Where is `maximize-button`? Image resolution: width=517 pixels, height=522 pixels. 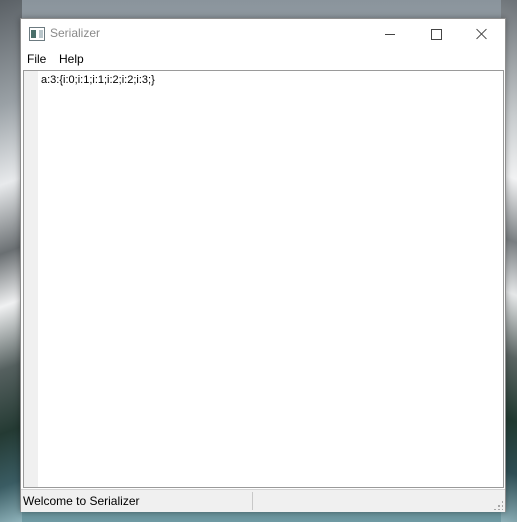
maximize-button is located at coordinates (436, 34).